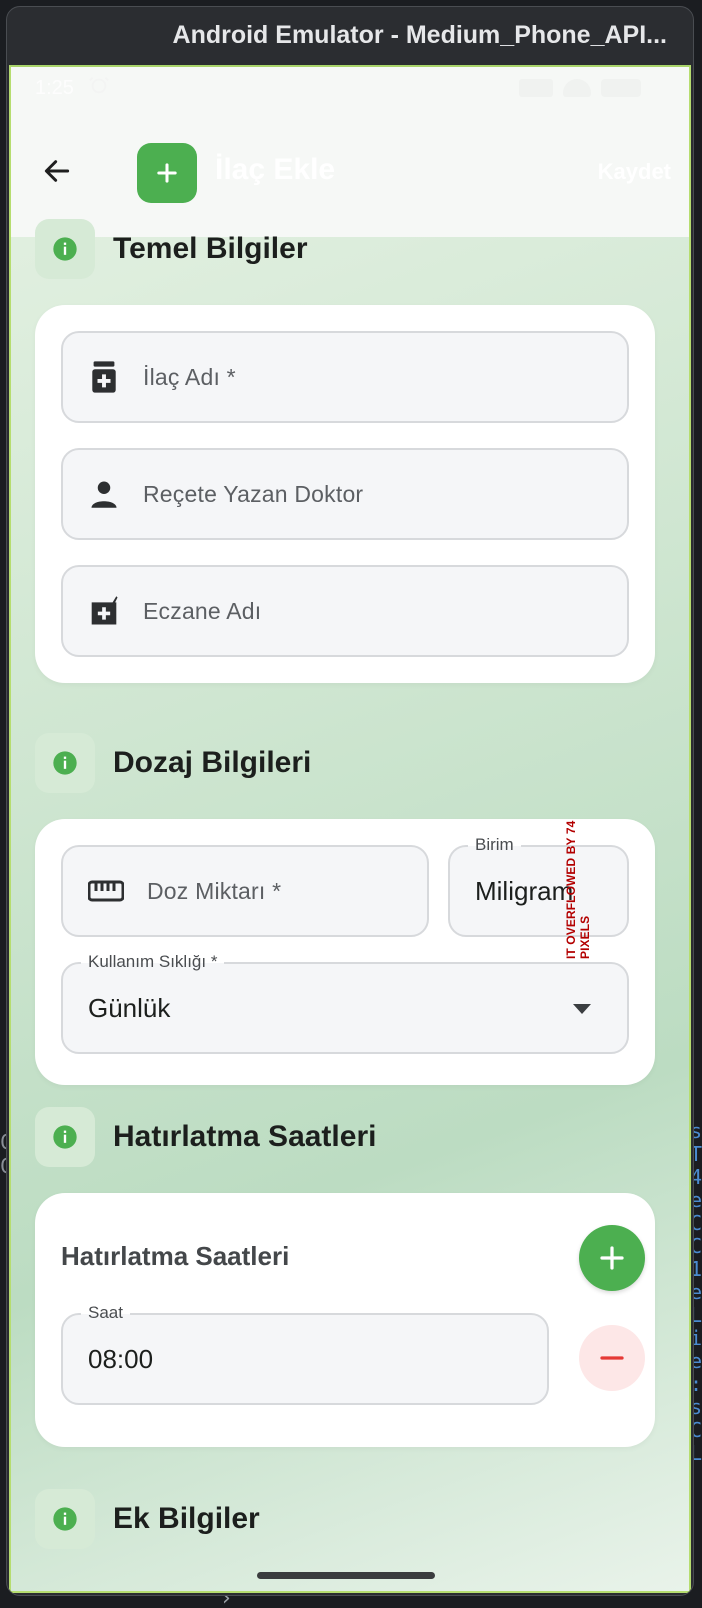 This screenshot has height=1608, width=702. I want to click on section-header-extra: Ek Bilgiler, so click(147, 1519).